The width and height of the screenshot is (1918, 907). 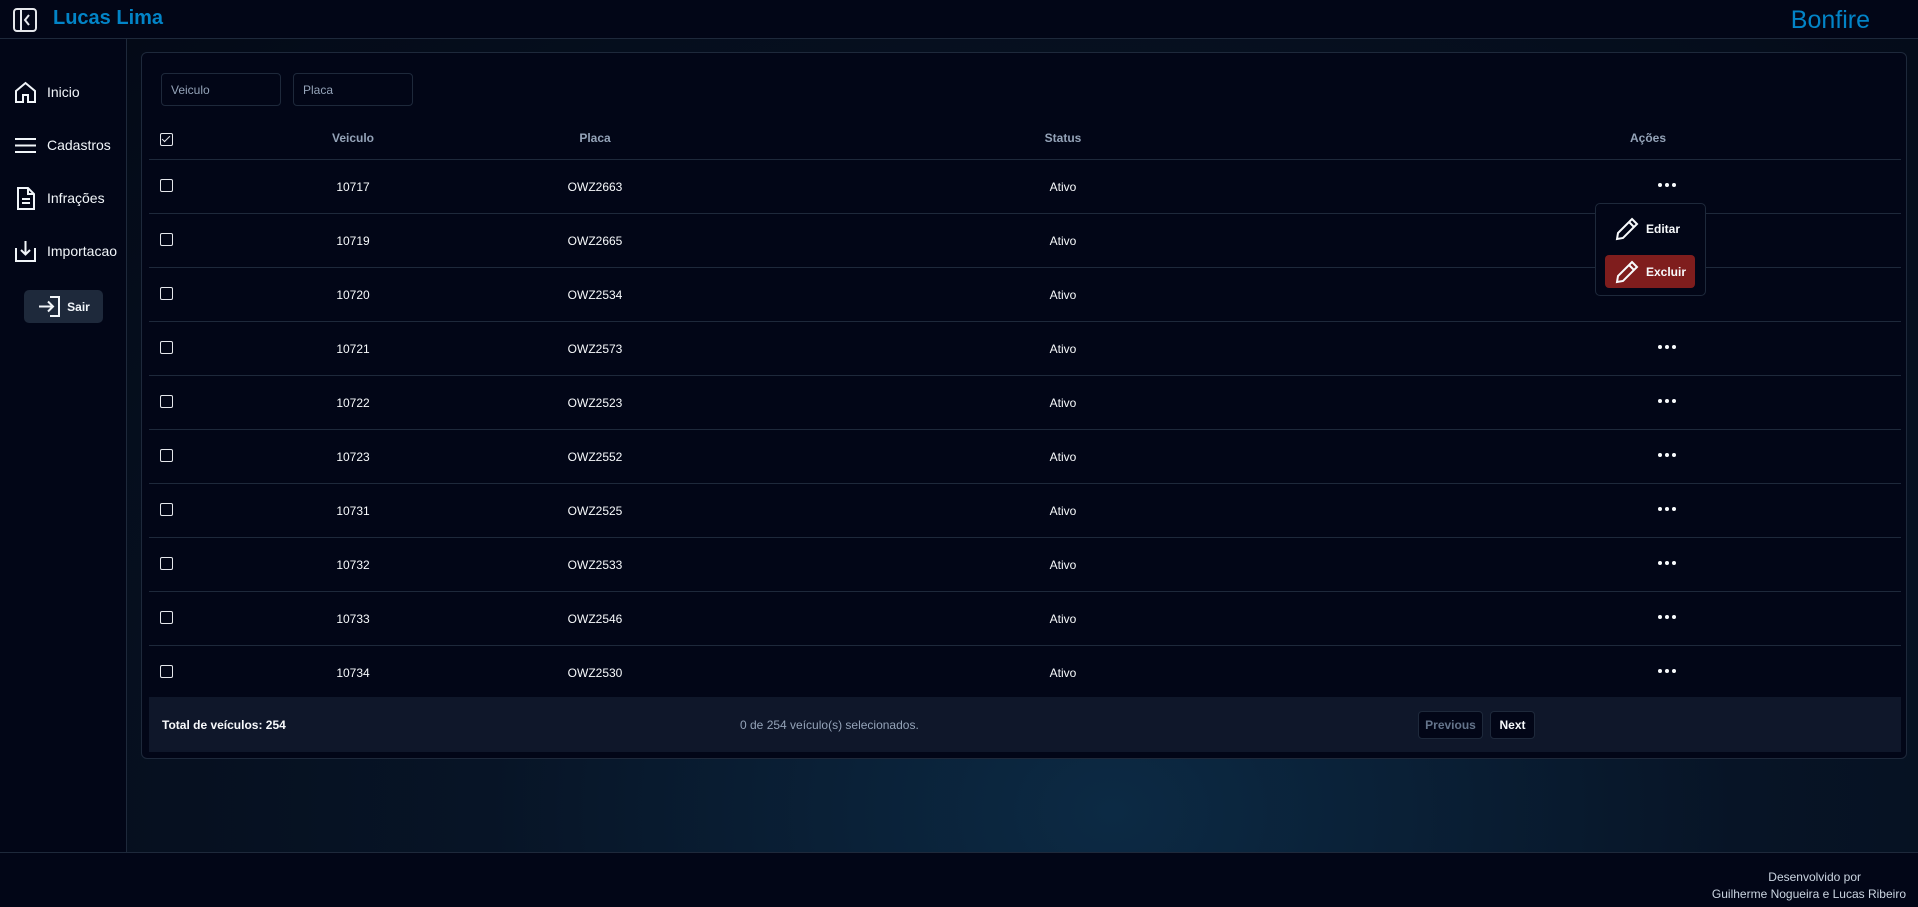 What do you see at coordinates (1650, 249) in the screenshot?
I see `row-actions-menu: Editar Excluir` at bounding box center [1650, 249].